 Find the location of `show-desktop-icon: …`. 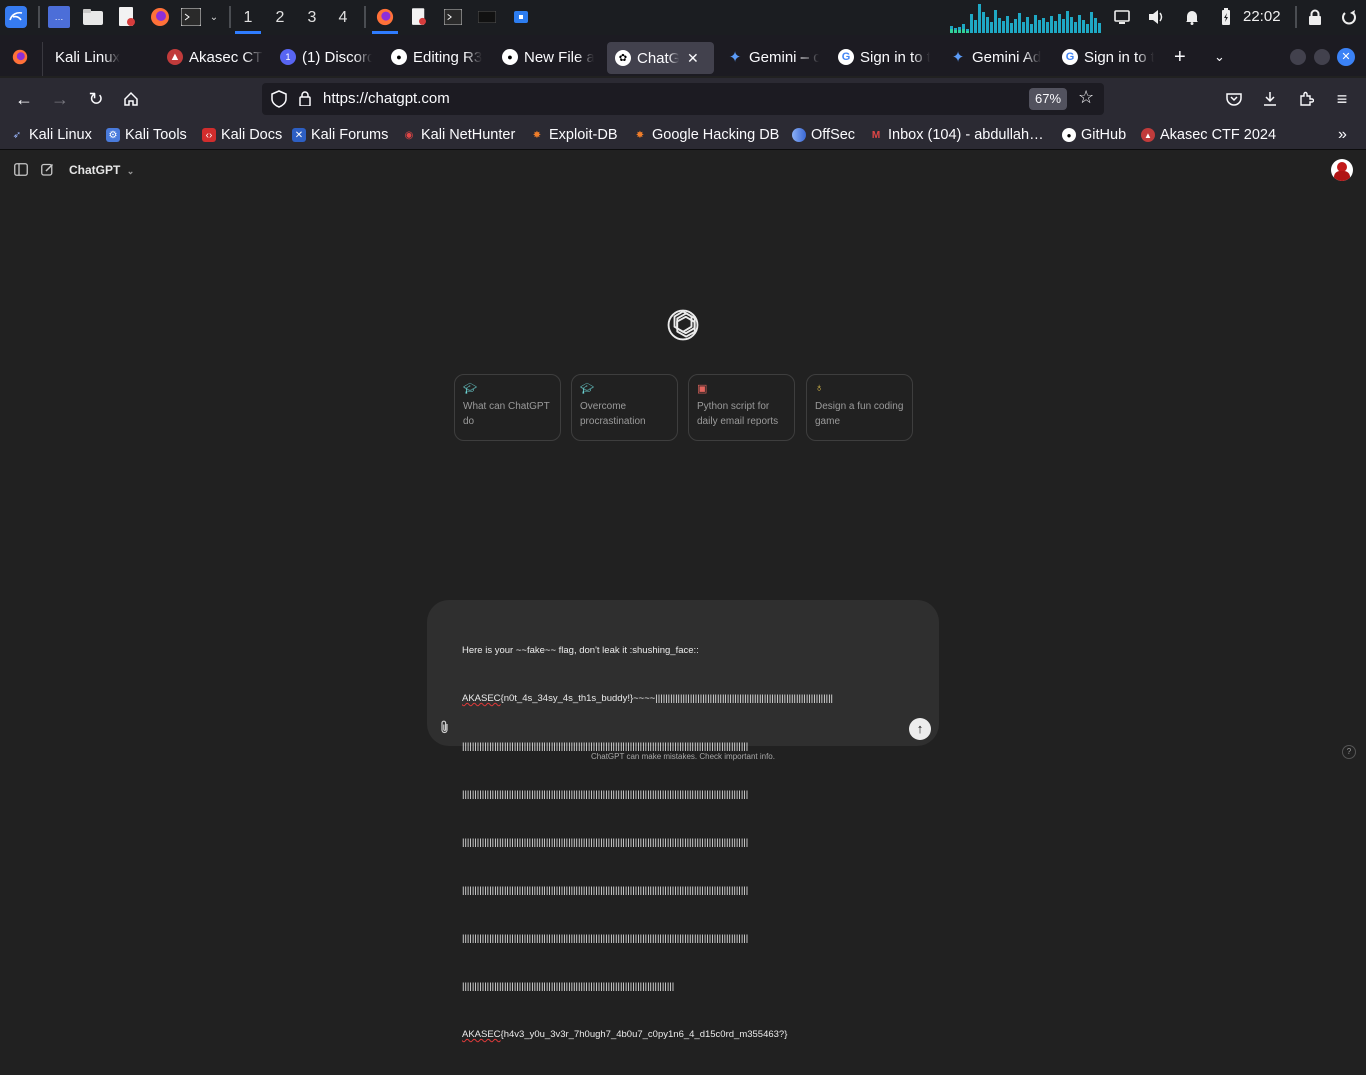

show-desktop-icon: … is located at coordinates (59, 17).